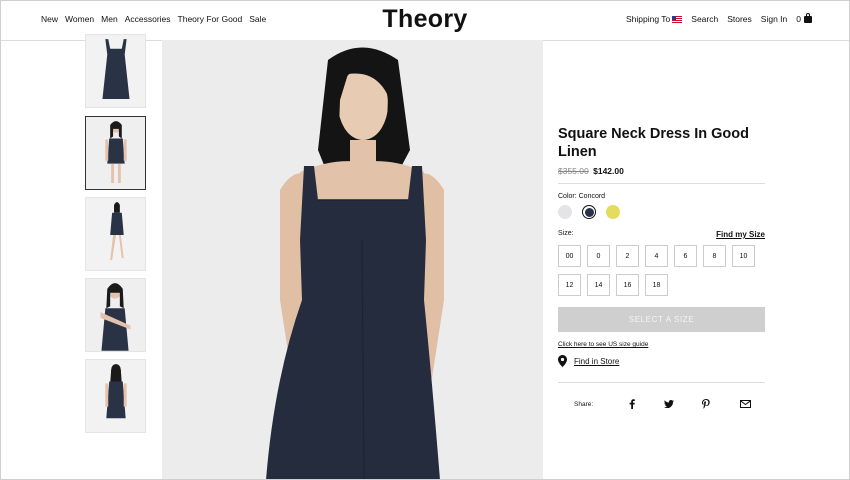 The width and height of the screenshot is (850, 480). I want to click on size-option-10: 10, so click(743, 256).